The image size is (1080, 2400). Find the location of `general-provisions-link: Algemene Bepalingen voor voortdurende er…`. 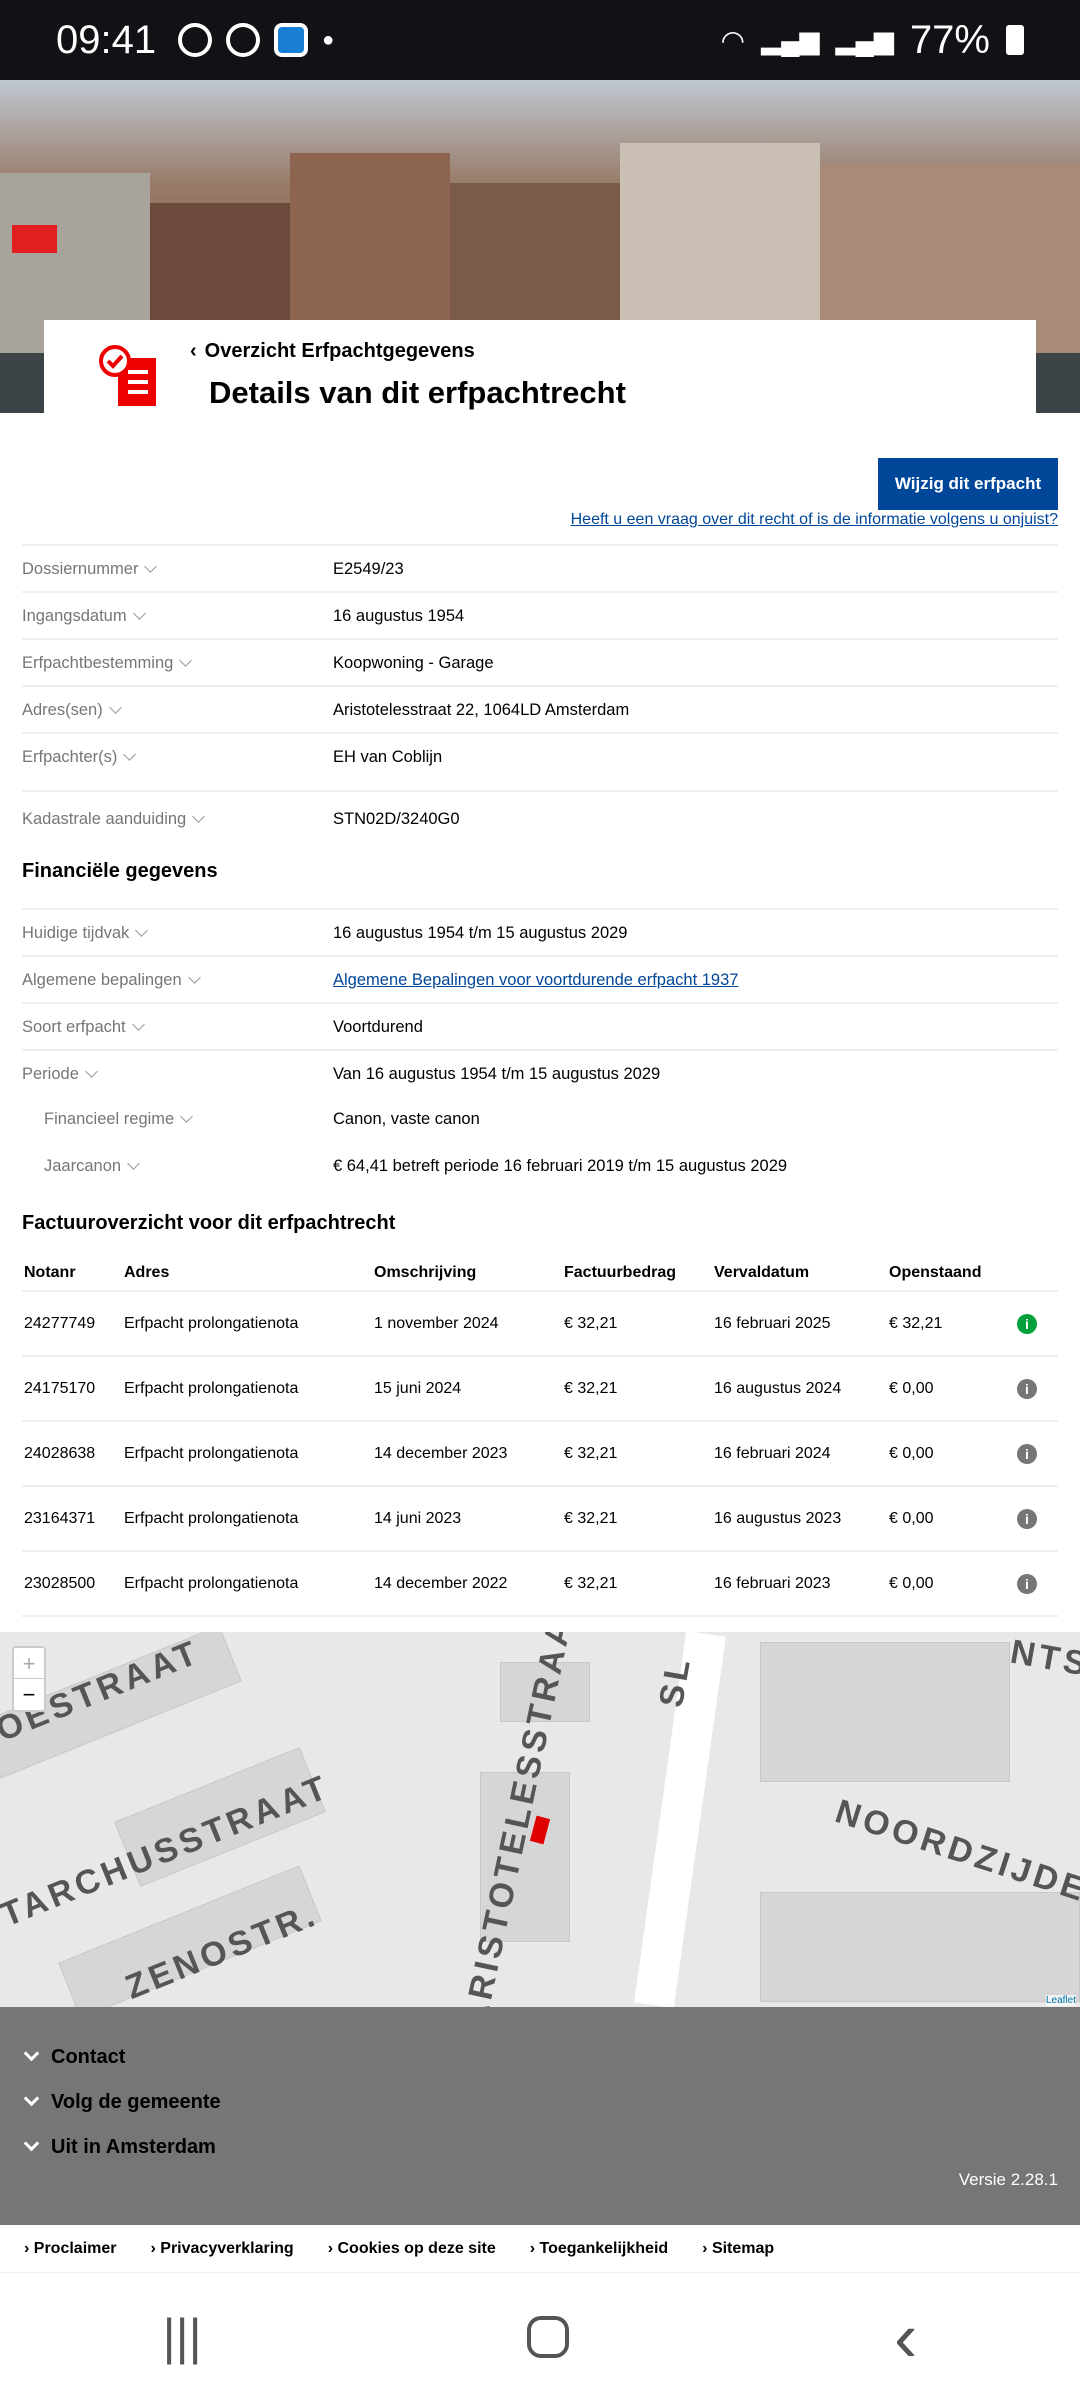

general-provisions-link: Algemene Bepalingen voor voortdurende er… is located at coordinates (535, 980).